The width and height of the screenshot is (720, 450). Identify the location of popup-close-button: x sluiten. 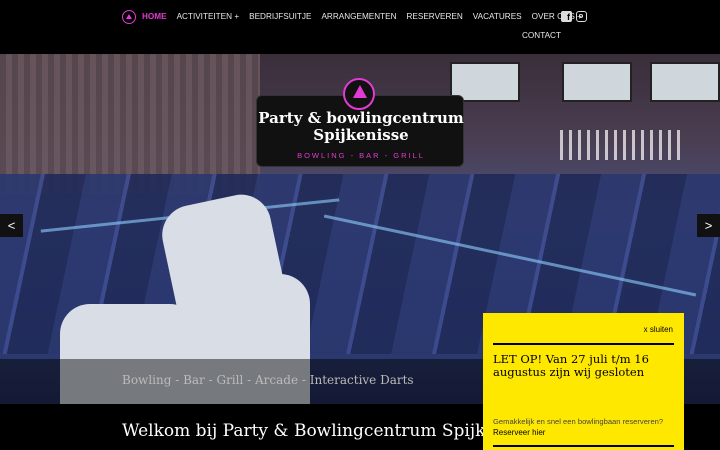
(658, 329).